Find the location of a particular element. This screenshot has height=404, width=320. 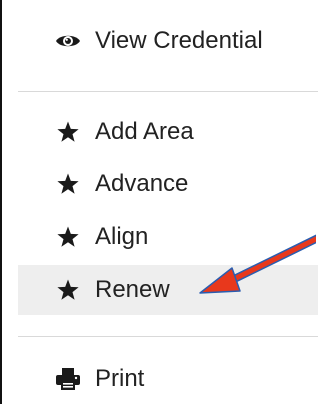

menu-item-label: Add Area is located at coordinates (144, 131).